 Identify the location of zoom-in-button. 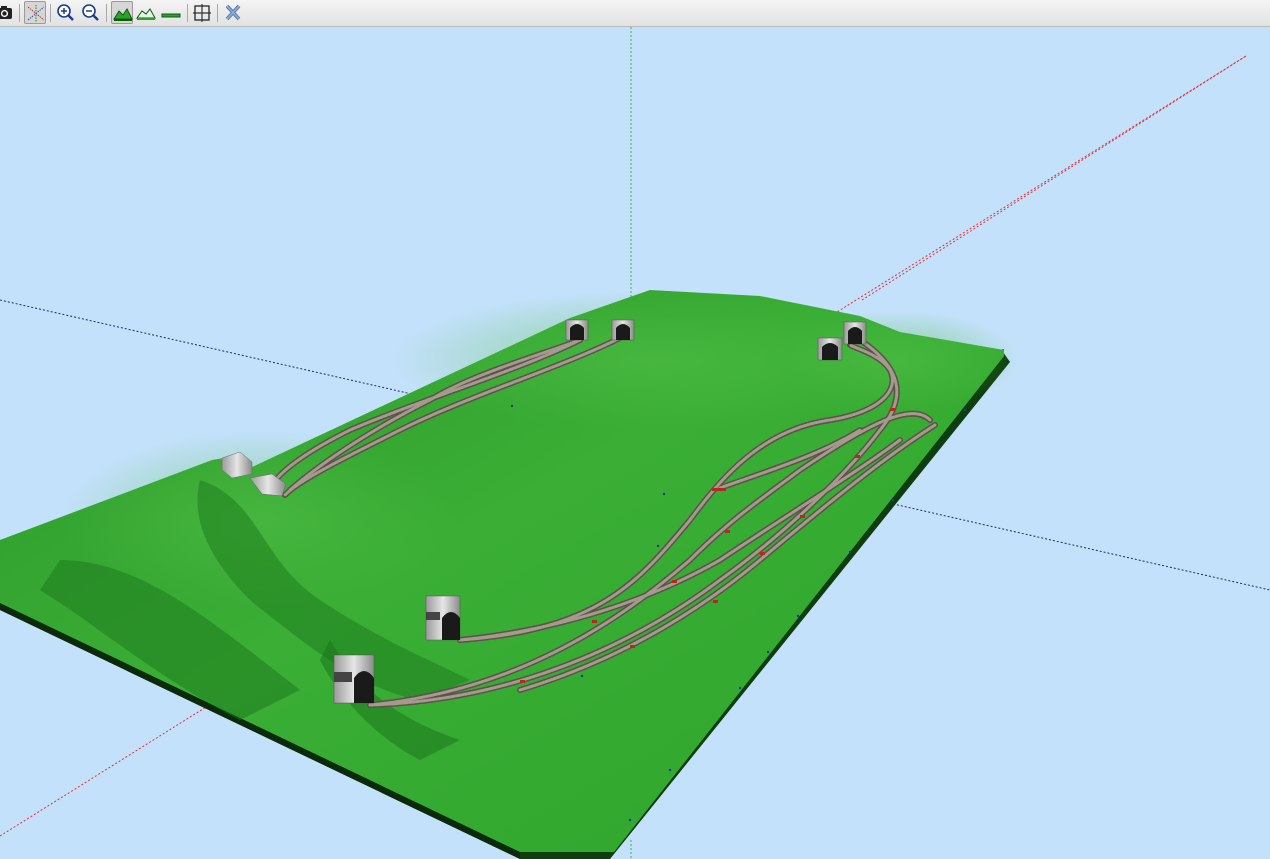
(65, 12).